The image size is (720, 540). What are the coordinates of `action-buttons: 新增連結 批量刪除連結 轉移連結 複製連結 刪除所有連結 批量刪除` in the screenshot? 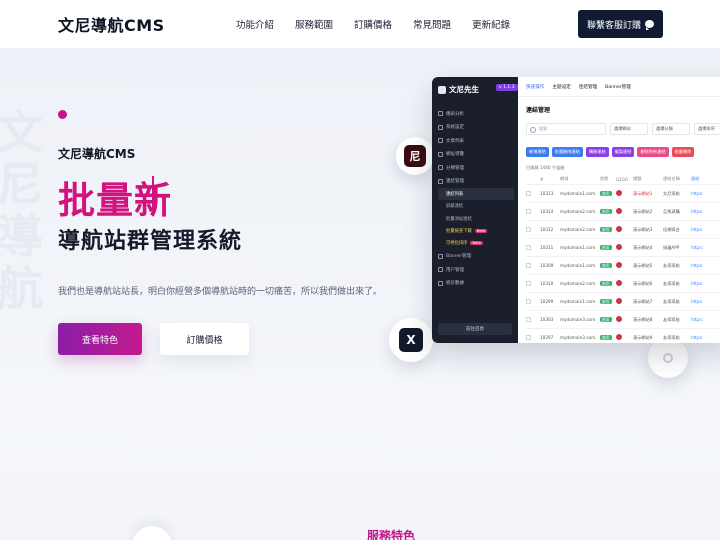 It's located at (610, 152).